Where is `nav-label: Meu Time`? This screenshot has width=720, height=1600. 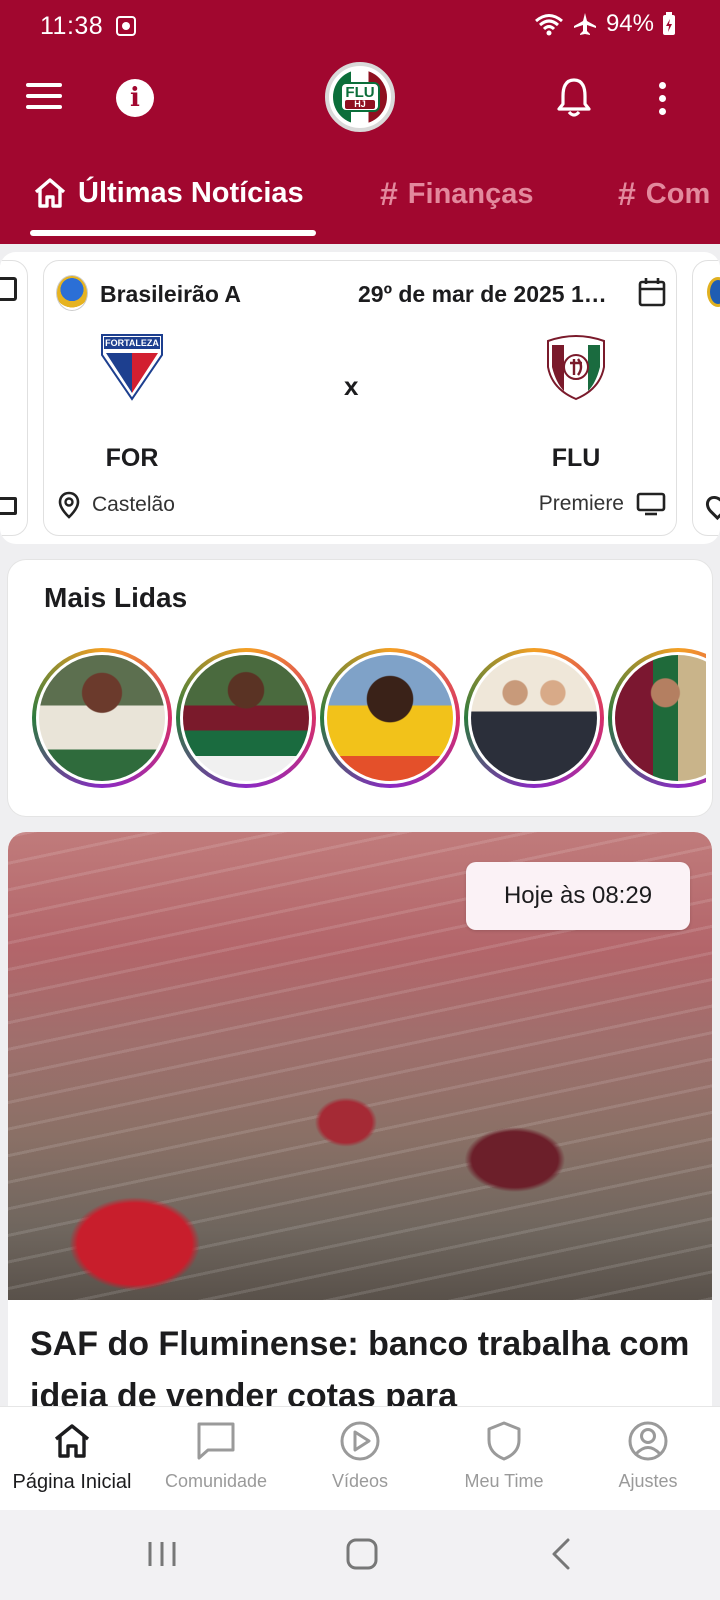
nav-label: Meu Time is located at coordinates (504, 1481).